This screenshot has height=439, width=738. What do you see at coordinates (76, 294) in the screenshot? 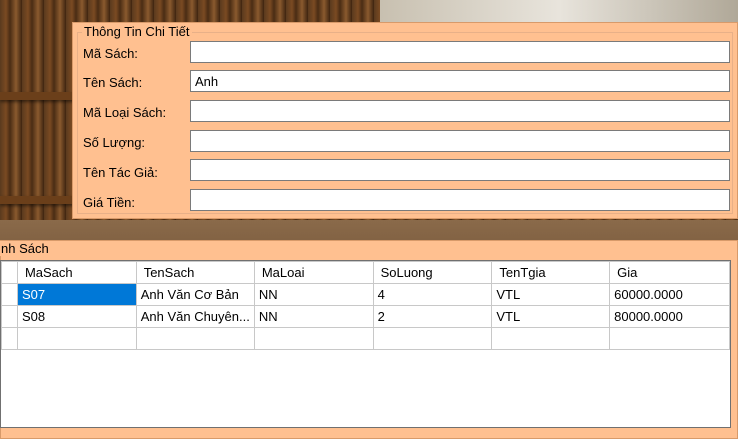
I see `table-cell: S07` at bounding box center [76, 294].